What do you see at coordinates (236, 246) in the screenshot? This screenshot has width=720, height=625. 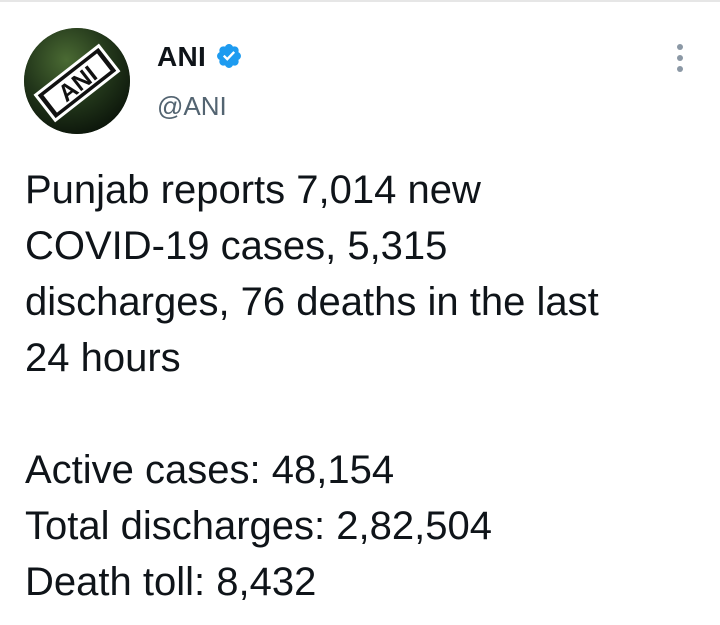 I see `tweet-text-line: COVID-19 cases, 5,315` at bounding box center [236, 246].